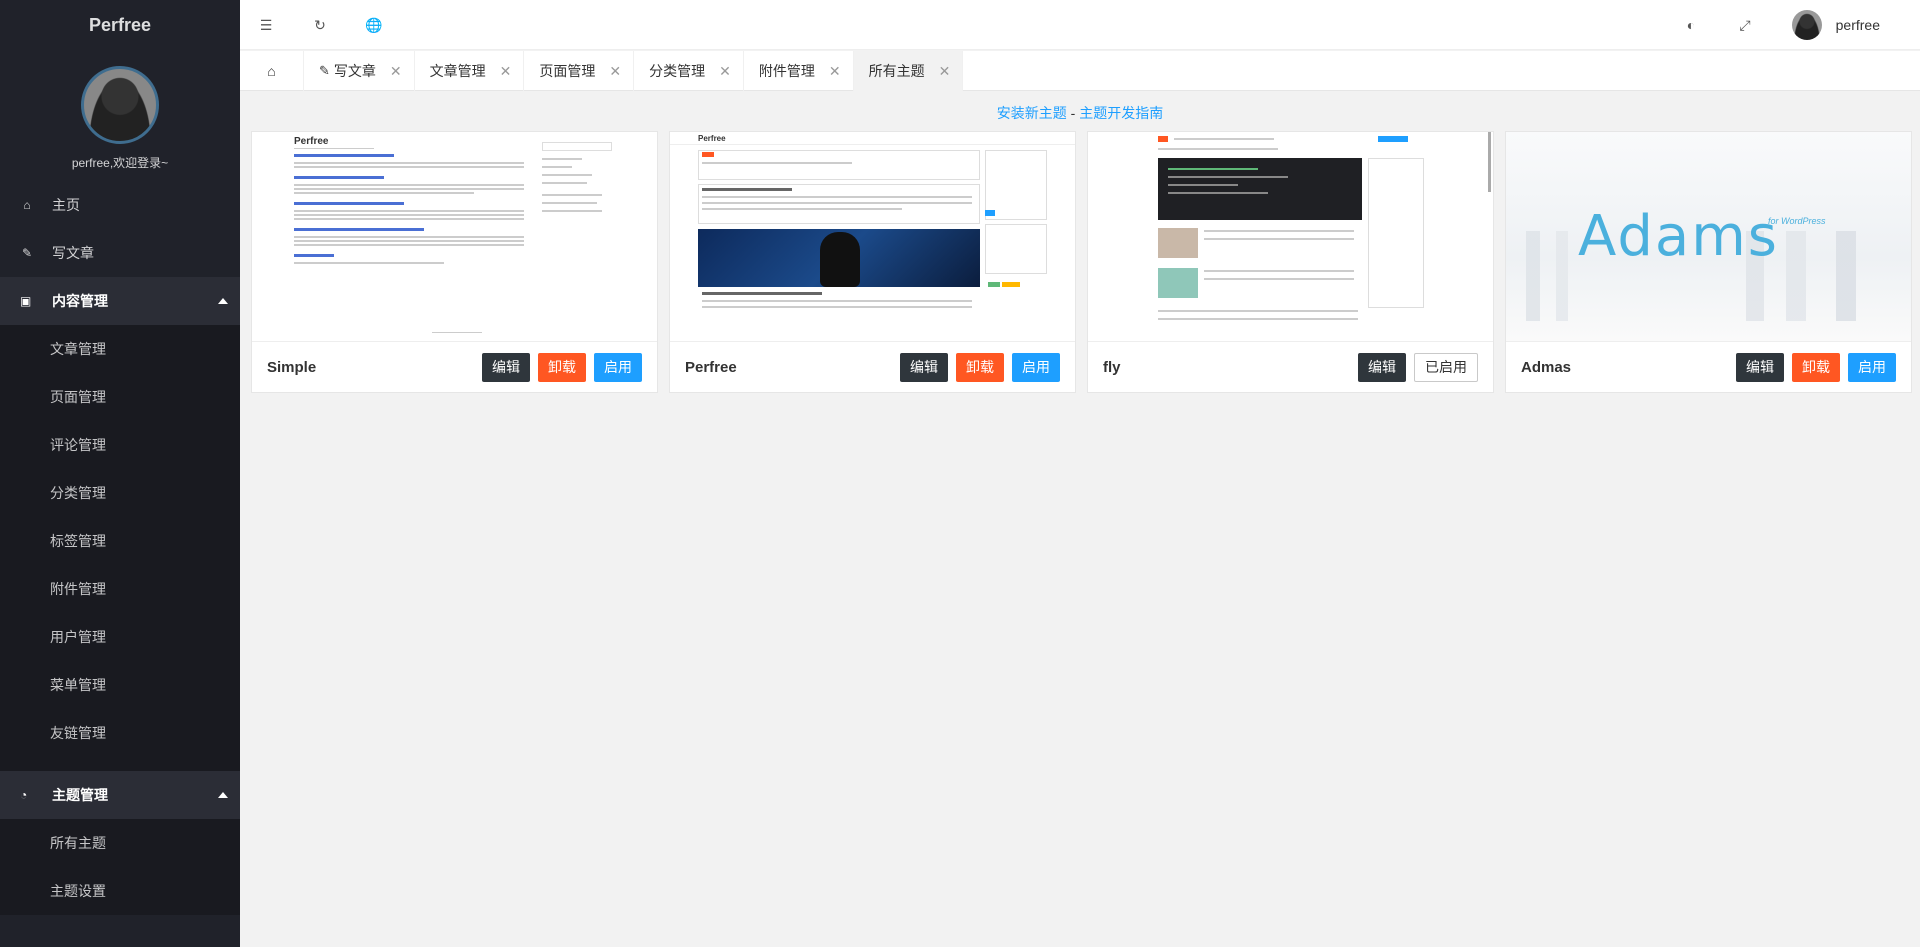 Image resolution: width=1920 pixels, height=947 pixels. I want to click on thumb-code-line, so click(1203, 185).